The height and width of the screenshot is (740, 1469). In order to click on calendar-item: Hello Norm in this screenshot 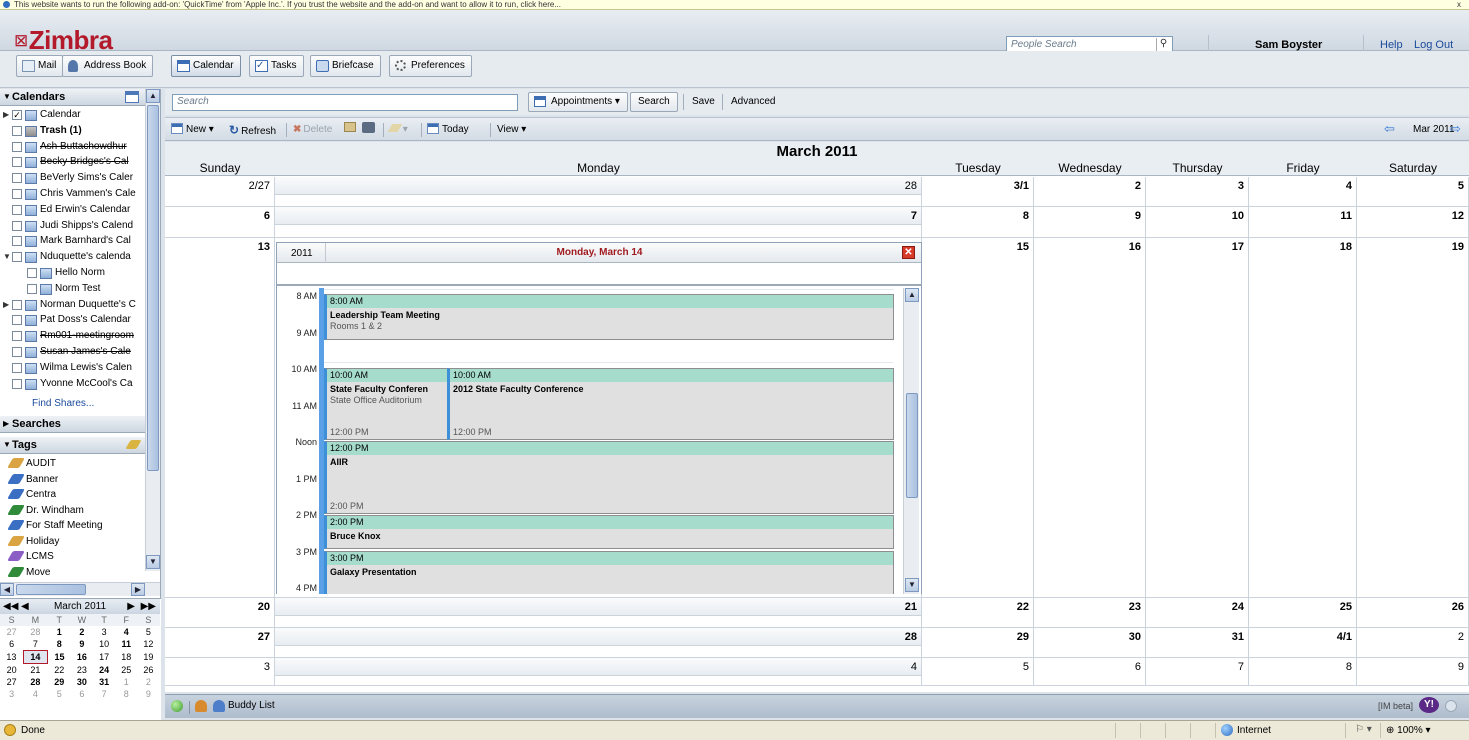, I will do `click(72, 273)`.